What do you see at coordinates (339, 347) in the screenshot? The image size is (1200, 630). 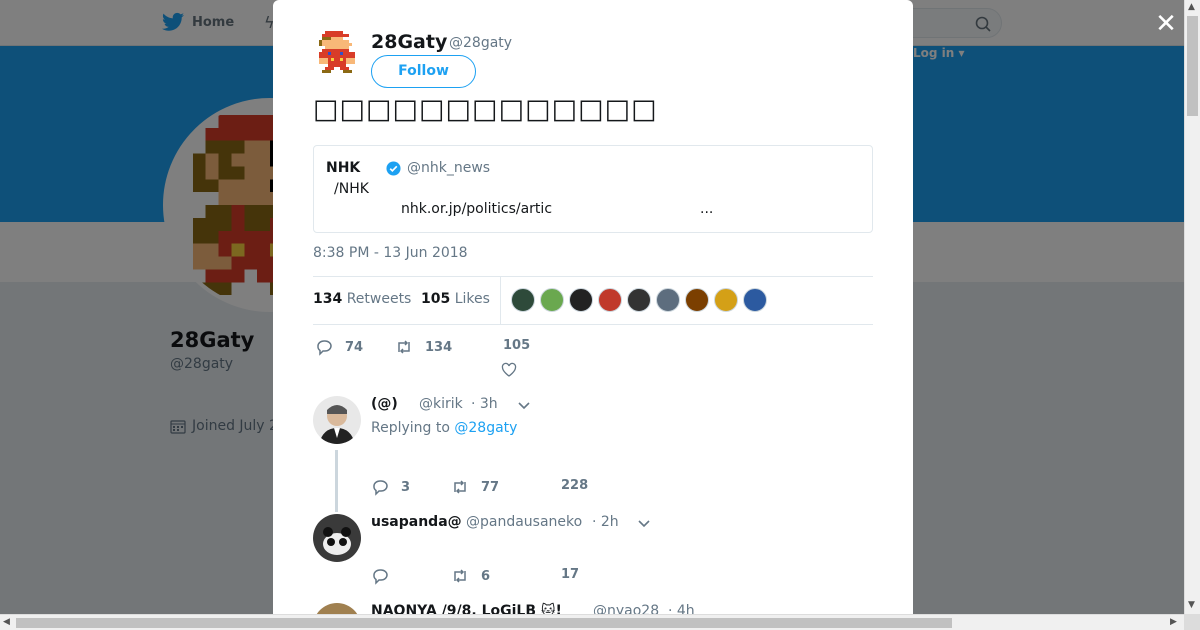 I see `reply-action: 74` at bounding box center [339, 347].